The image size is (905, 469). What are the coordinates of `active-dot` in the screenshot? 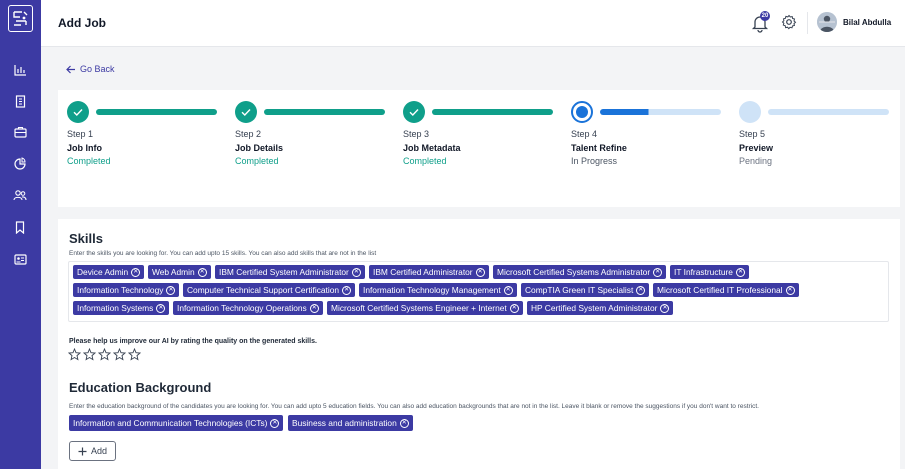 It's located at (582, 112).